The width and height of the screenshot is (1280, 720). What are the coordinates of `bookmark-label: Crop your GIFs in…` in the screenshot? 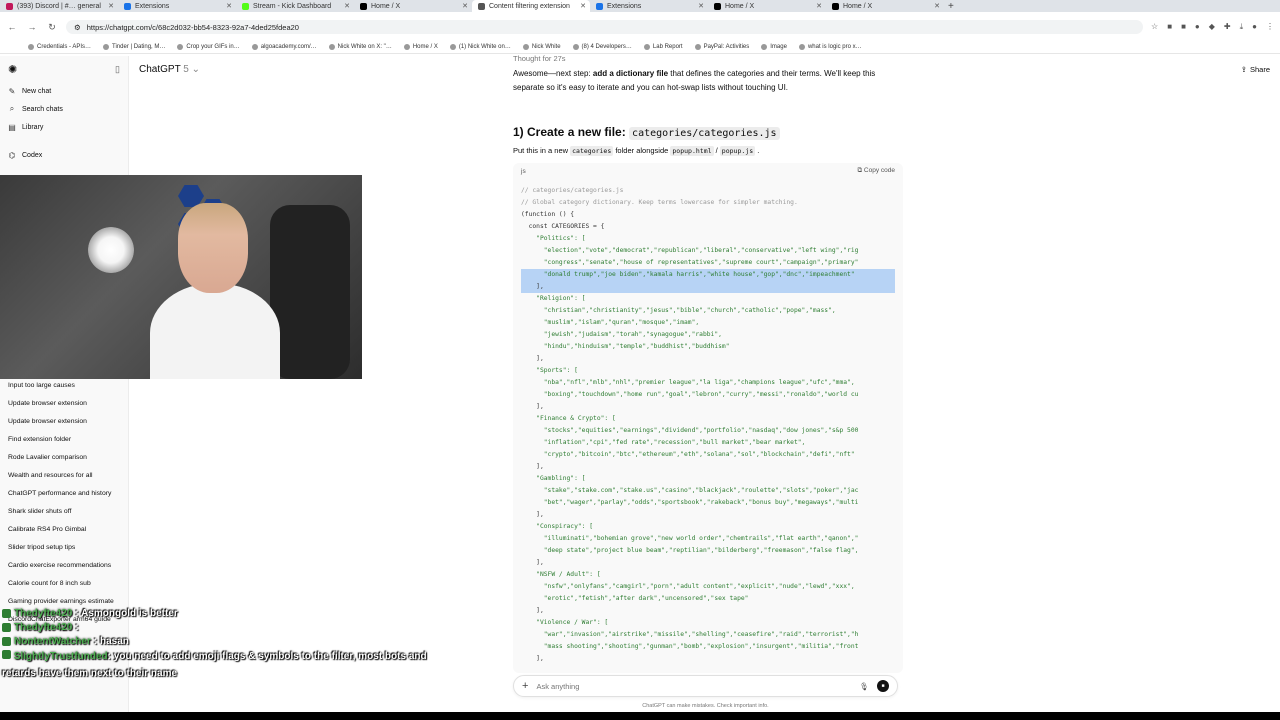 It's located at (213, 46).